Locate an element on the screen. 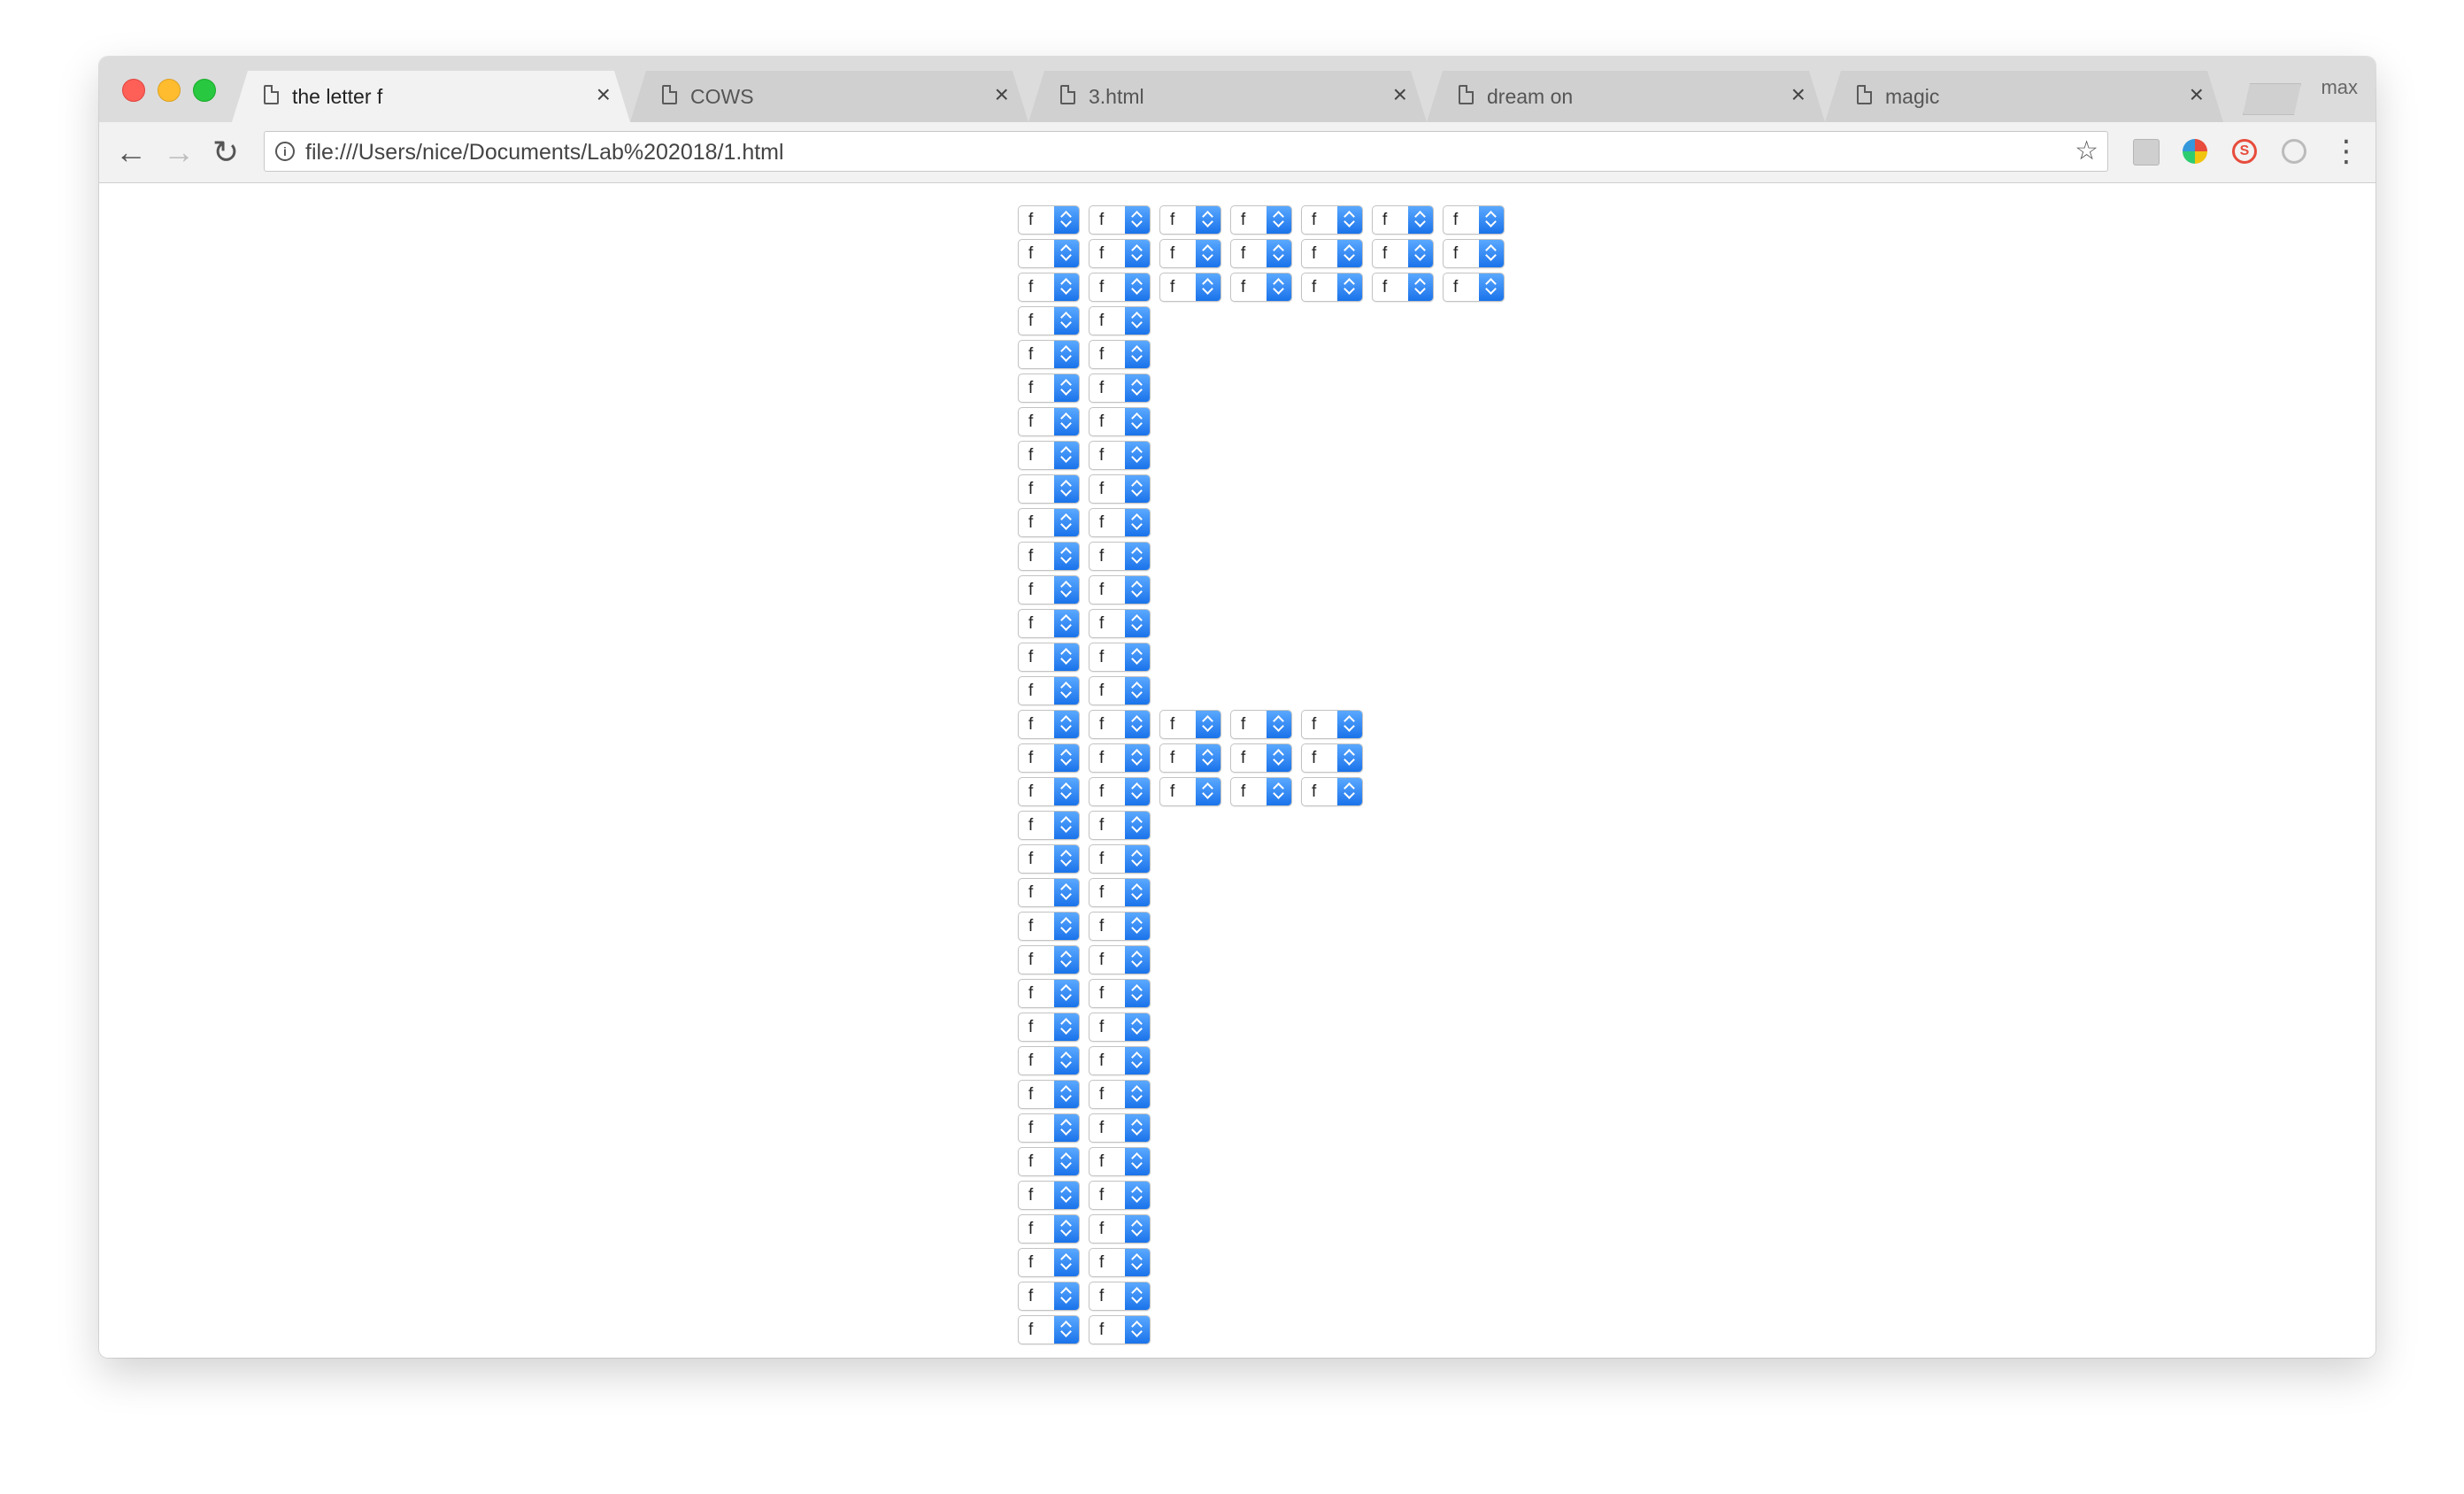  tab-dream-on: dream on × is located at coordinates (1626, 97).